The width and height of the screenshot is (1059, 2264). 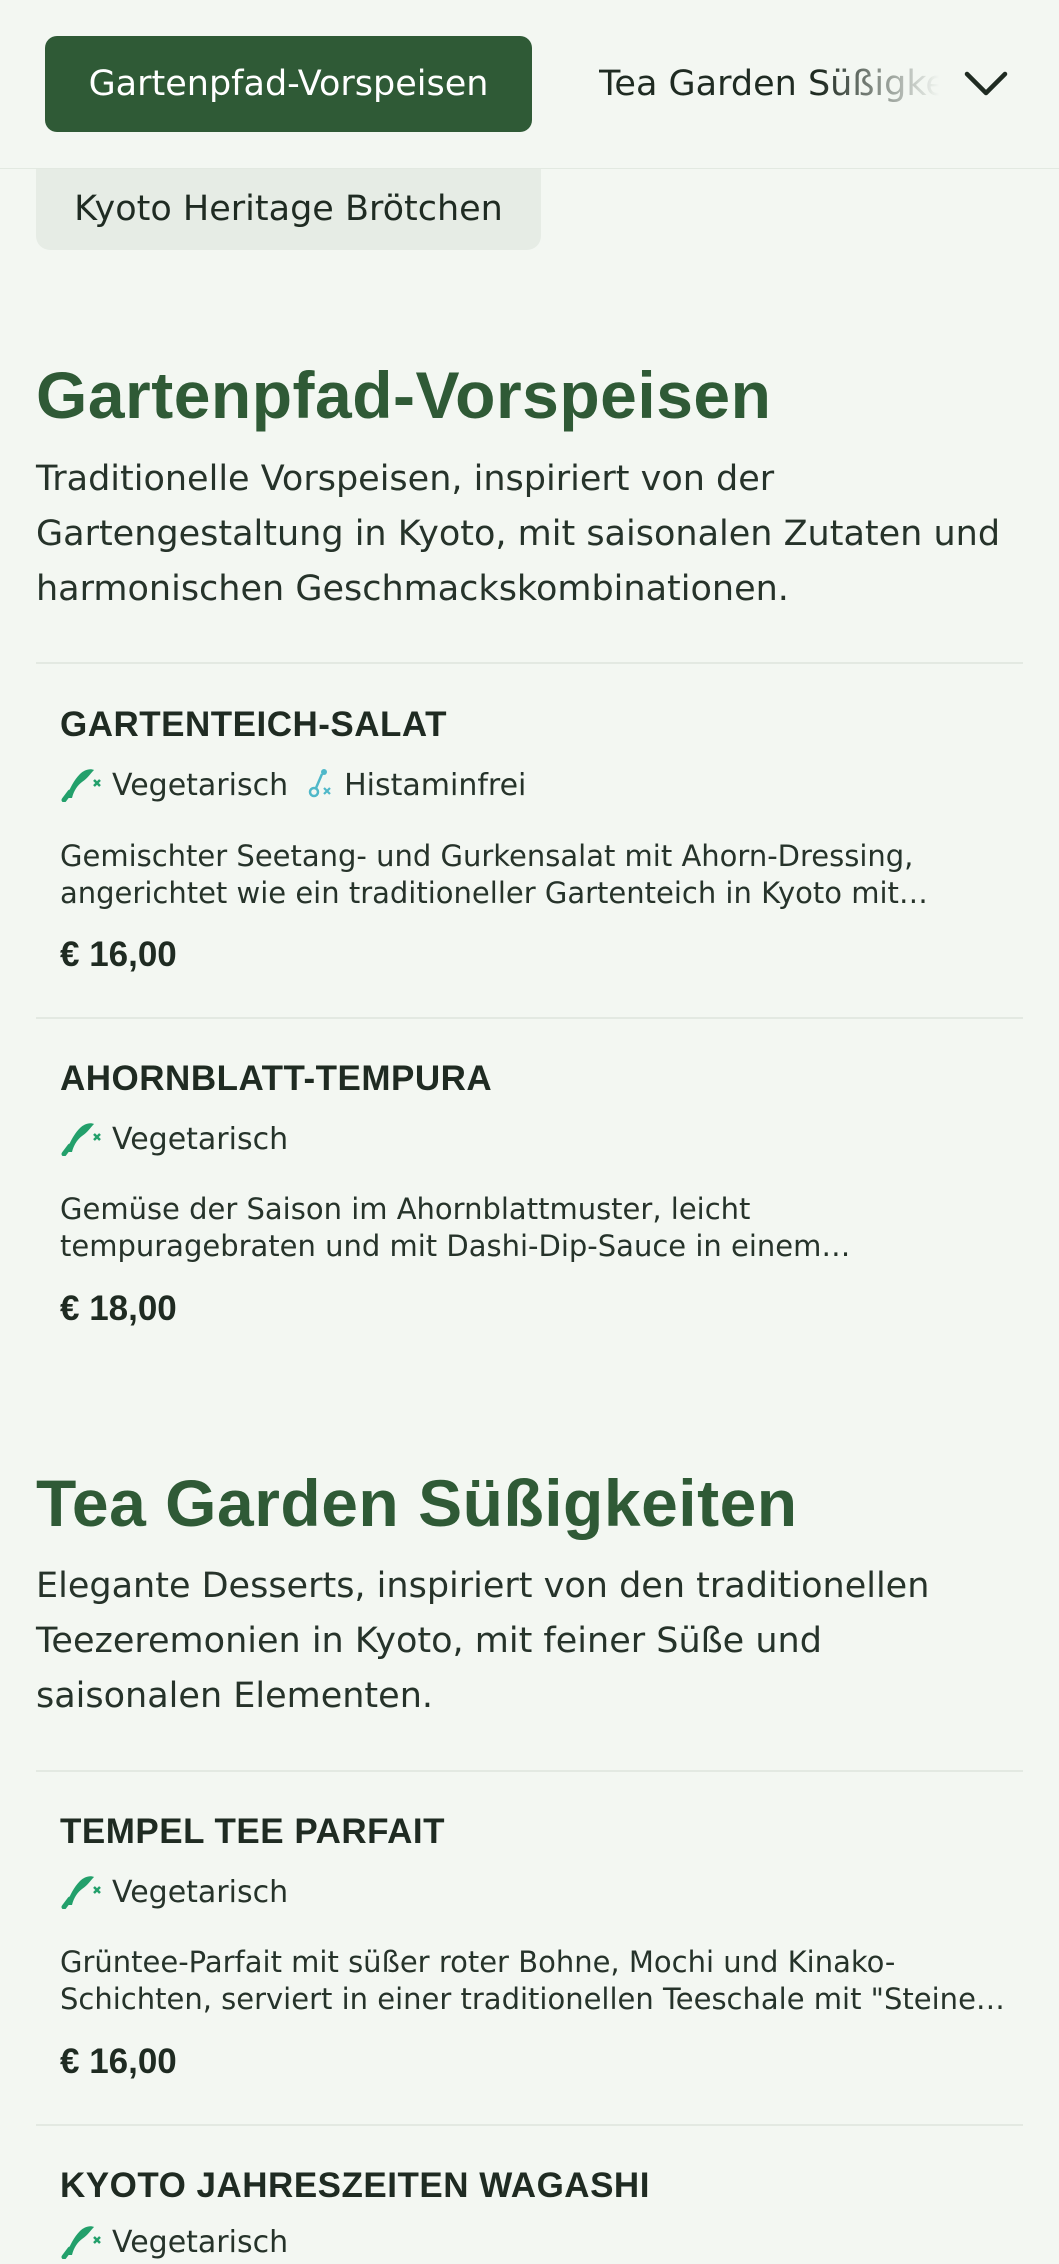 What do you see at coordinates (252, 1831) in the screenshot?
I see `menu-item-name: TEMPEL TEE PARFAIT` at bounding box center [252, 1831].